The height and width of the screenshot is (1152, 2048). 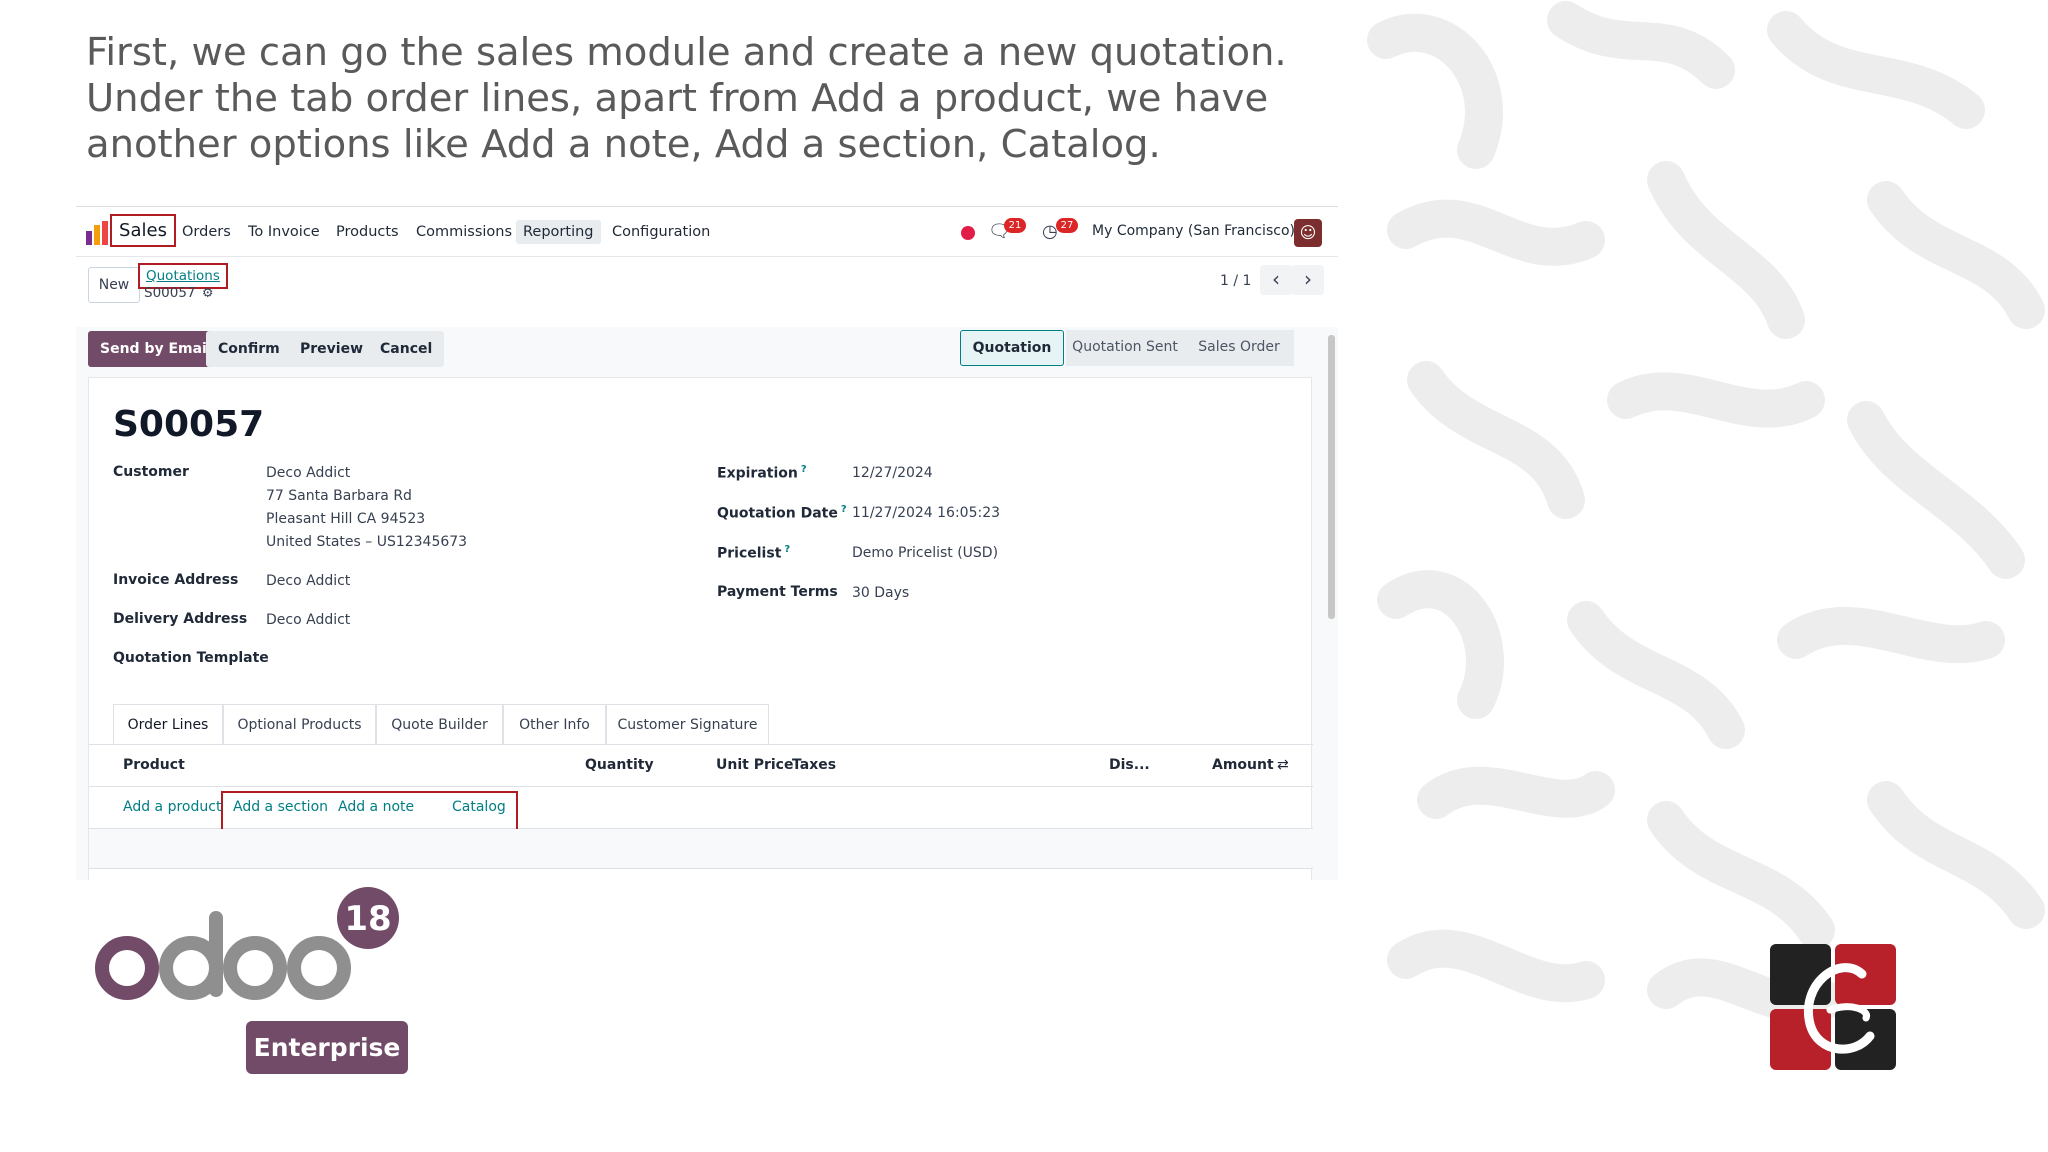 What do you see at coordinates (1308, 280) in the screenshot?
I see `chevron-right-icon: ›` at bounding box center [1308, 280].